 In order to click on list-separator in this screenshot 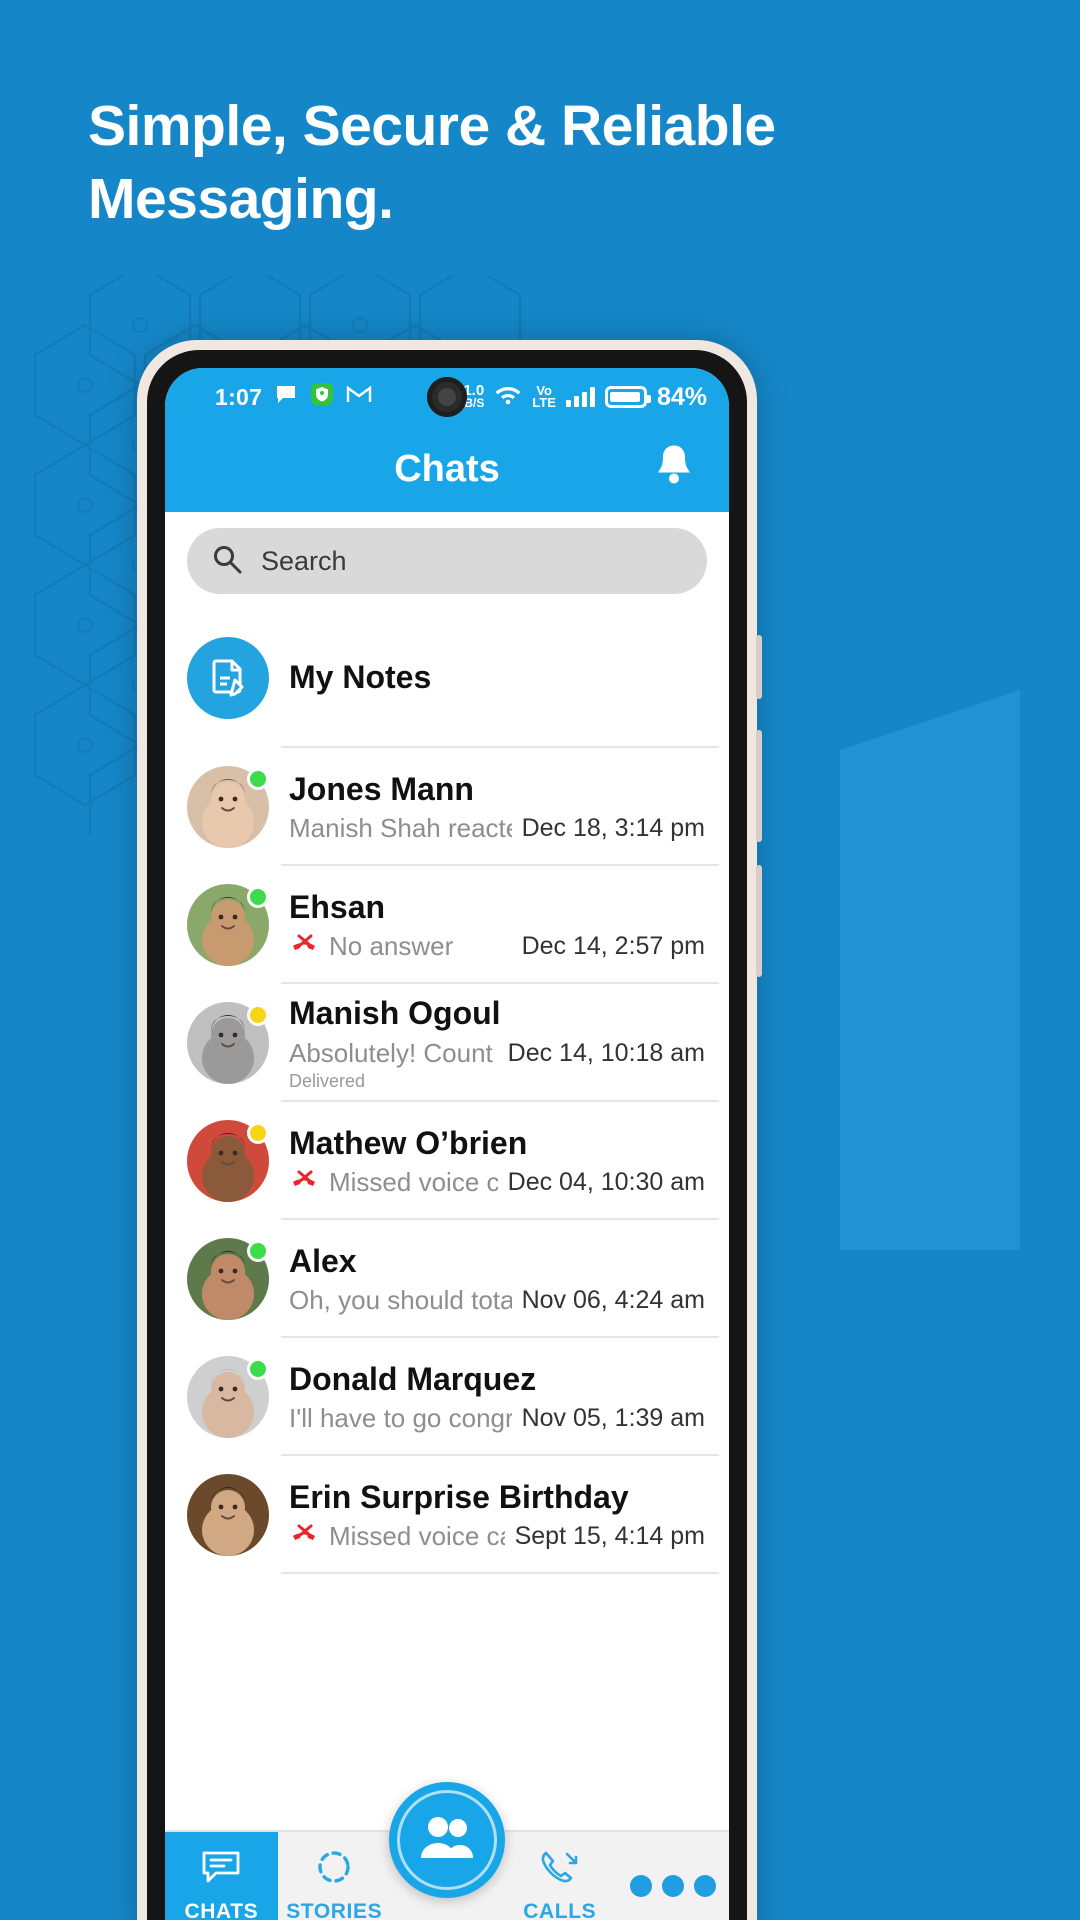, I will do `click(500, 1573)`.